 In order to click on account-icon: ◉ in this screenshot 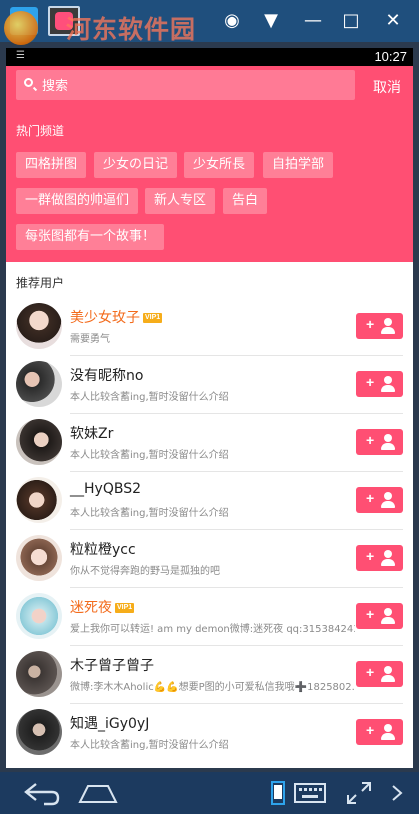, I will do `click(232, 21)`.